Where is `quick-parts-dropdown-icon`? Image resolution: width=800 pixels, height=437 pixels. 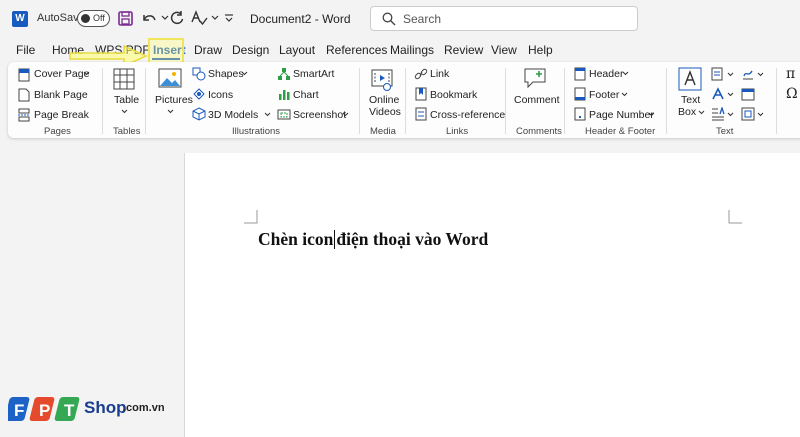 quick-parts-dropdown-icon is located at coordinates (730, 74).